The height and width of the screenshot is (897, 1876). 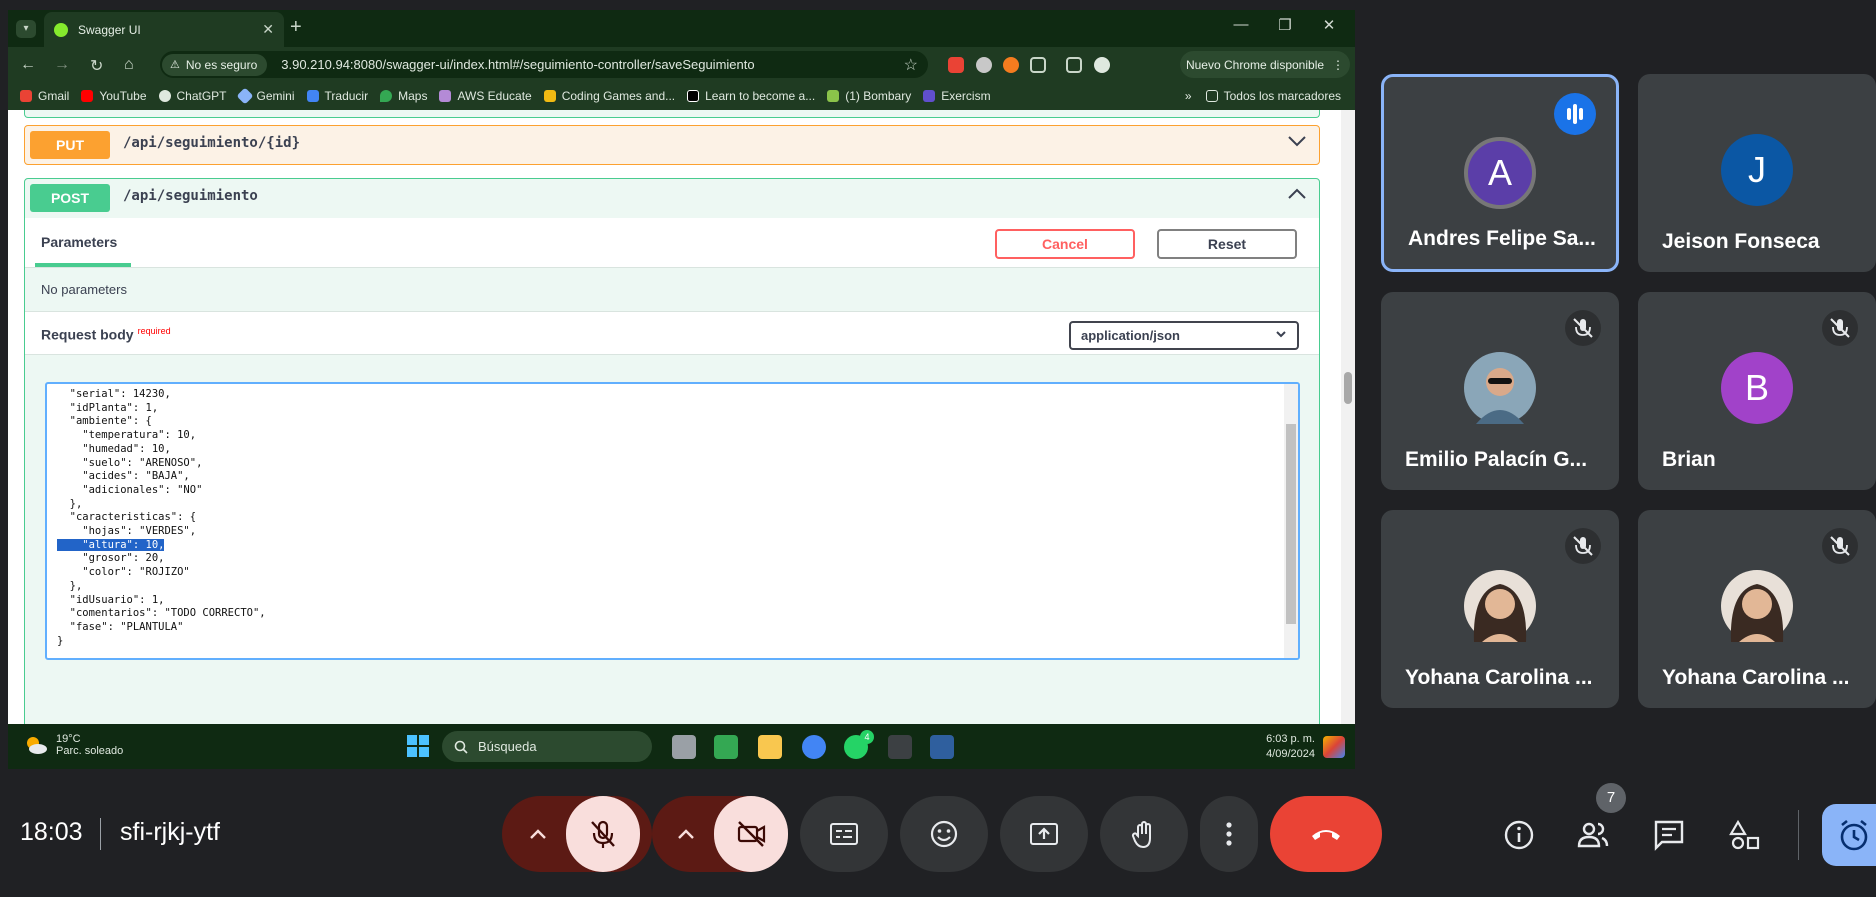 What do you see at coordinates (1757, 391) in the screenshot?
I see `participant-tile: B Brian` at bounding box center [1757, 391].